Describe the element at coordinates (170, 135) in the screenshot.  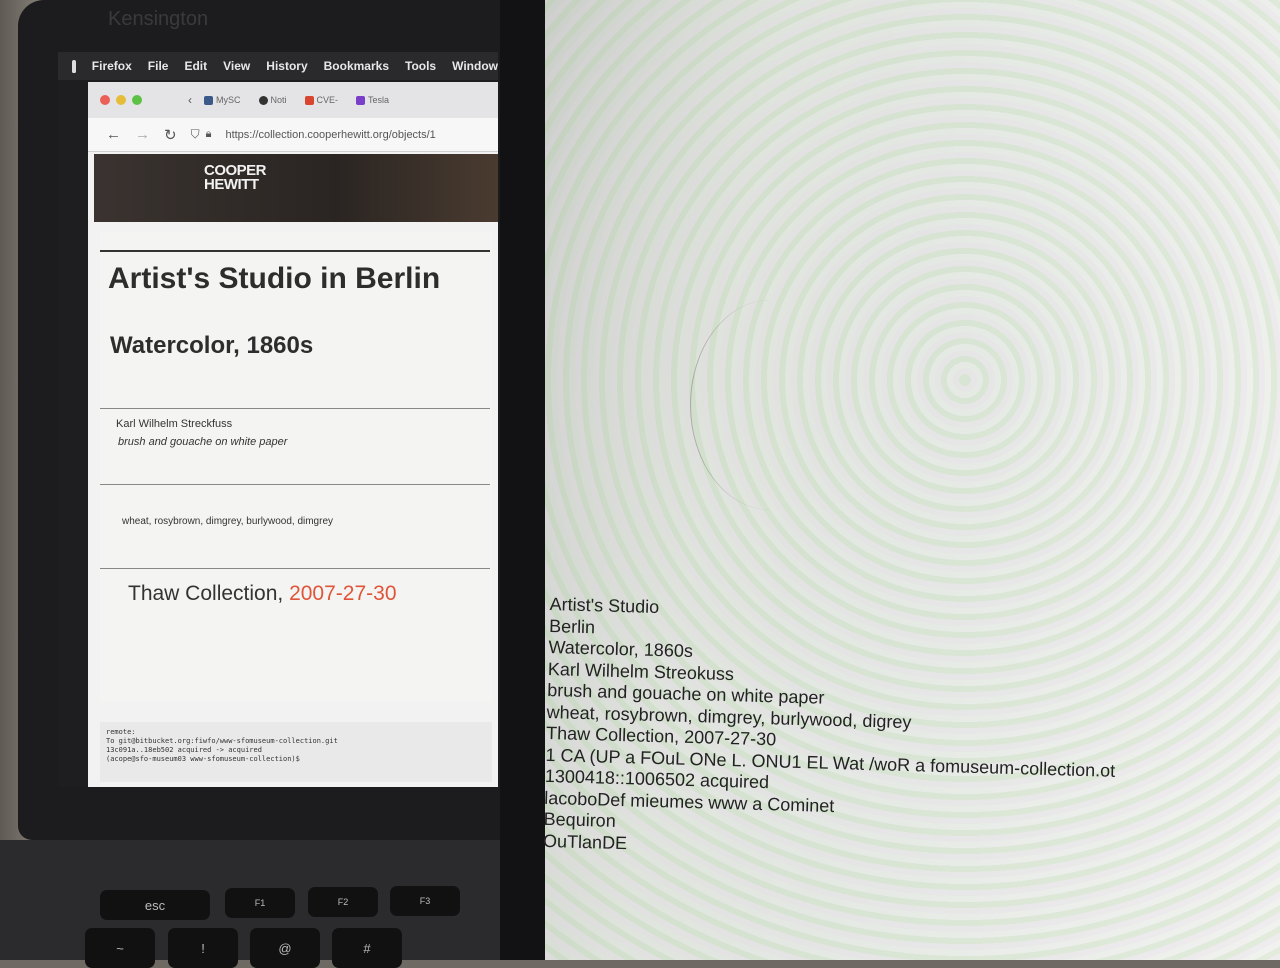
I see `reload-icon: ↻` at that location.